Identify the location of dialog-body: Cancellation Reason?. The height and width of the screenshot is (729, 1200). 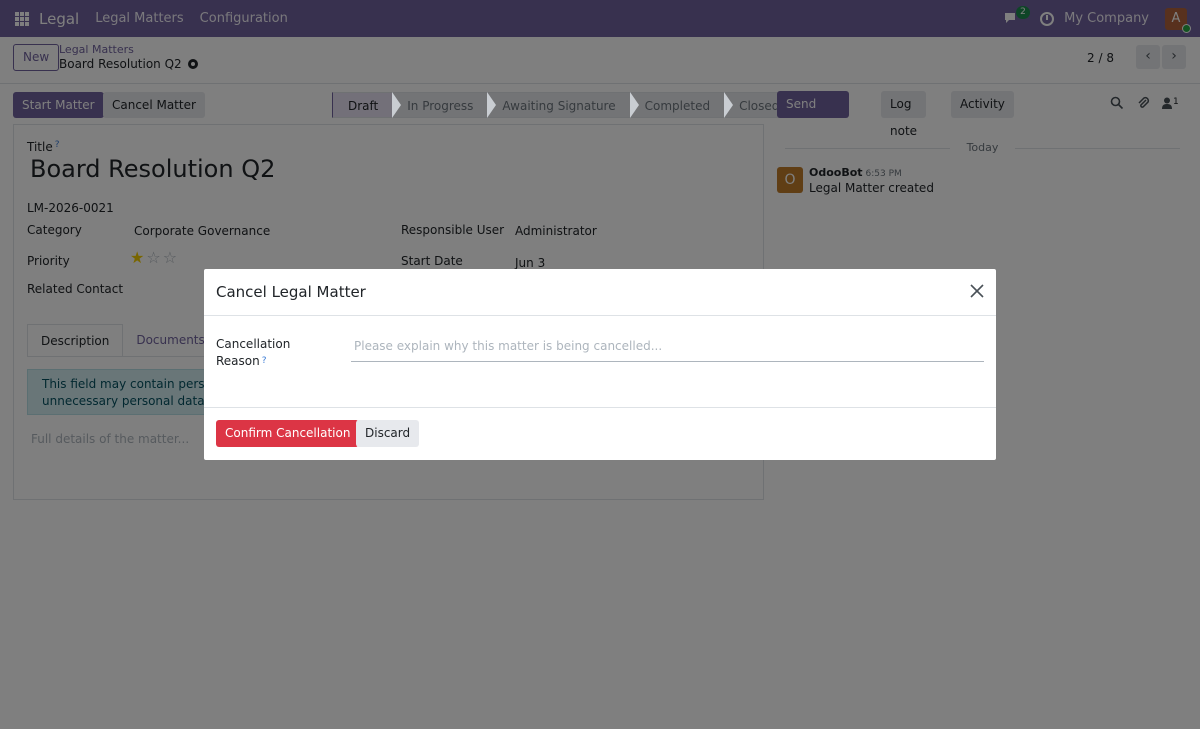
(600, 362).